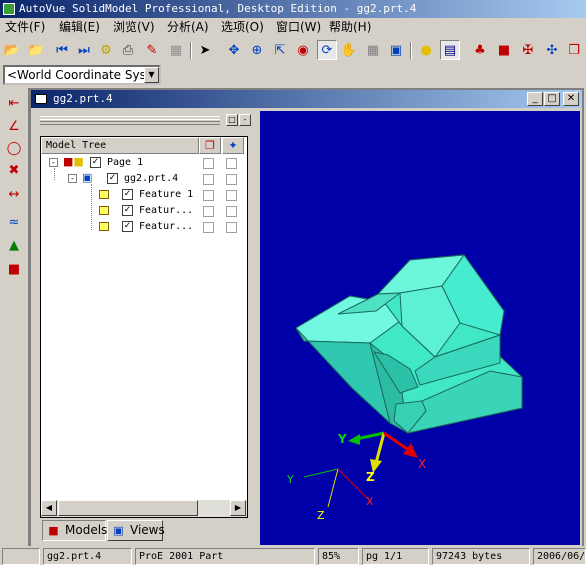 The height and width of the screenshot is (565, 586). What do you see at coordinates (125, 163) in the screenshot?
I see `tree-item-page: Page 1` at bounding box center [125, 163].